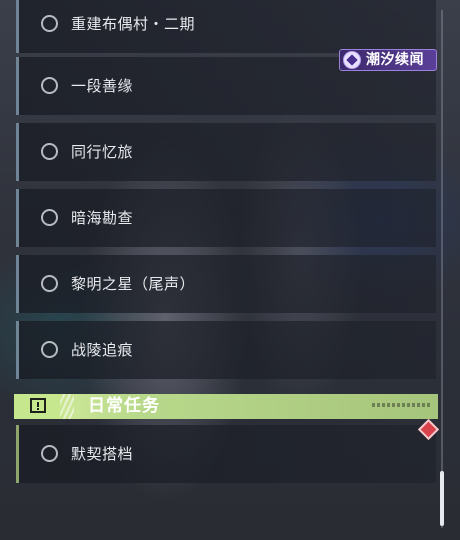 The height and width of the screenshot is (540, 460). Describe the element at coordinates (226, 454) in the screenshot. I see `quest-item: 默契搭档` at that location.